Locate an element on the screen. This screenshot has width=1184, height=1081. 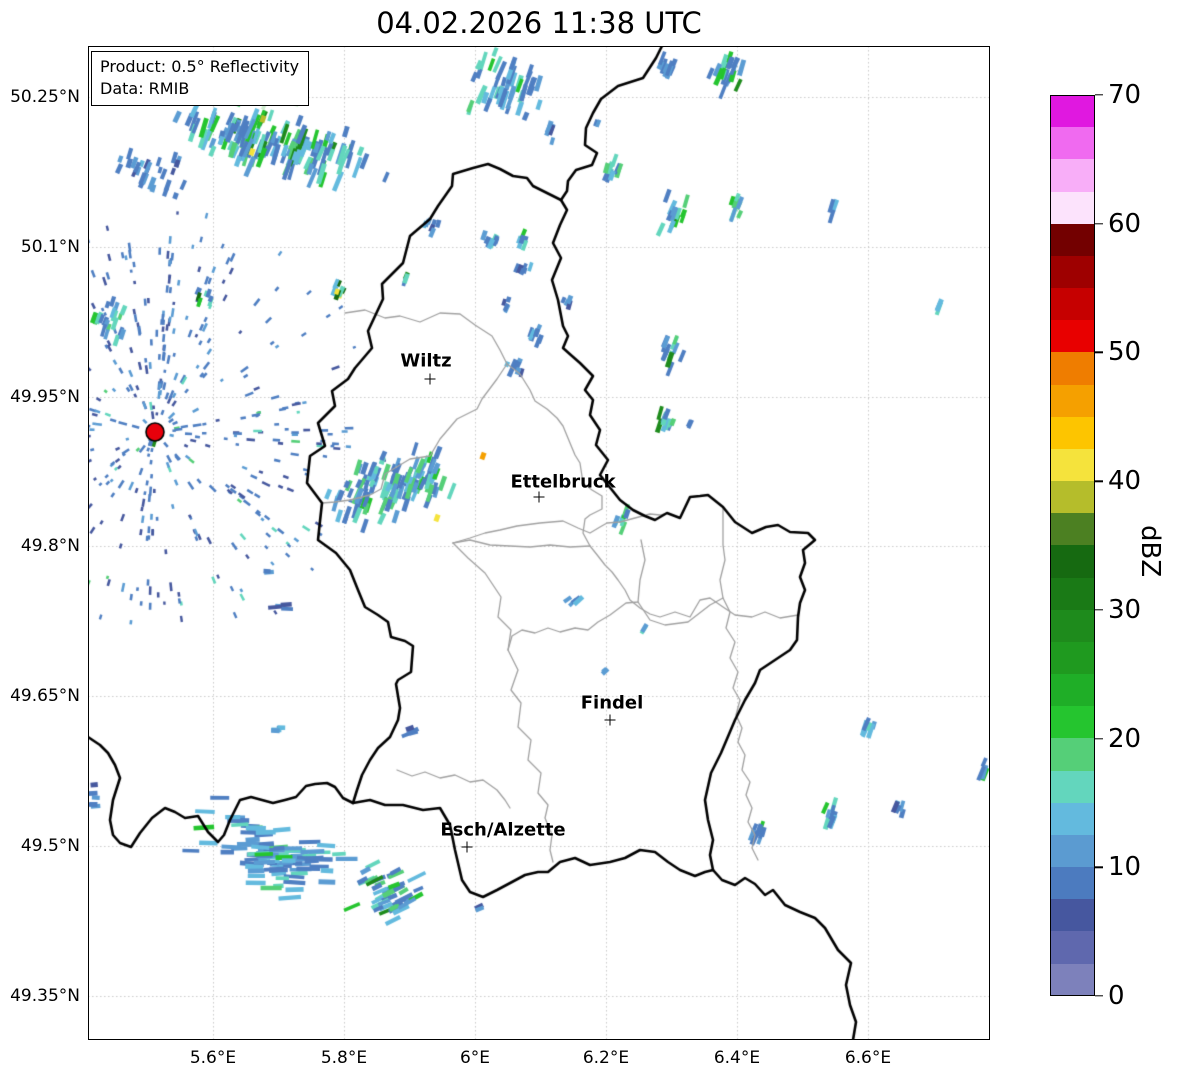
y-tick-label: 49.65°N is located at coordinates (45, 696).